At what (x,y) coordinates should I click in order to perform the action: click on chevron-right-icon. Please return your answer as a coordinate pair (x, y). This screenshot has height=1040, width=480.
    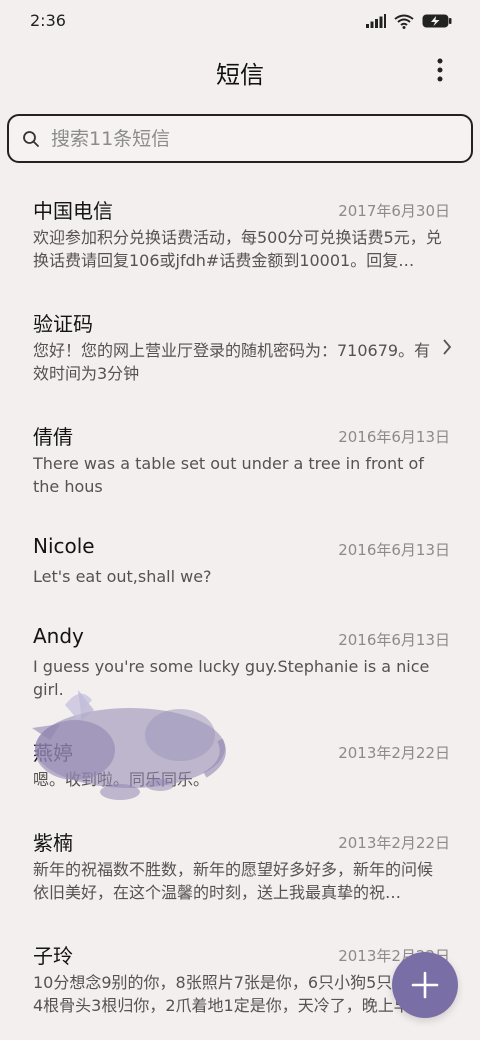
    Looking at the image, I should click on (447, 347).